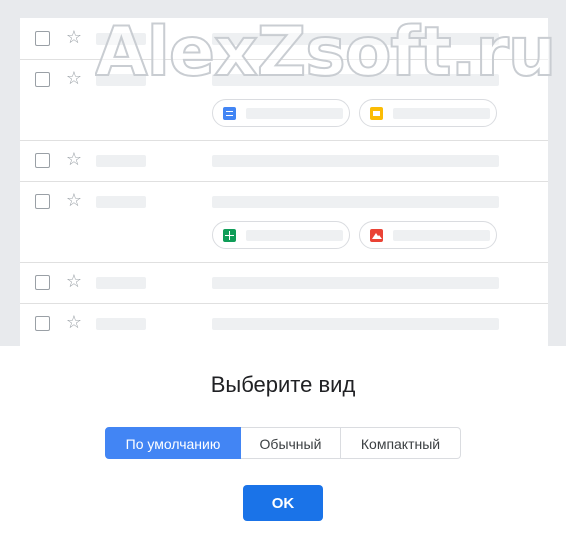 The height and width of the screenshot is (544, 566). I want to click on density-option-default: По умолчанию, so click(173, 443).